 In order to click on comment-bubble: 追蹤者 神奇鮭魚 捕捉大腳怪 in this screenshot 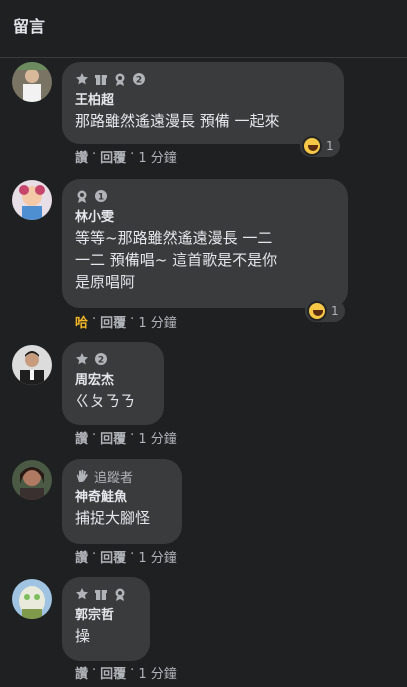, I will do `click(122, 501)`.